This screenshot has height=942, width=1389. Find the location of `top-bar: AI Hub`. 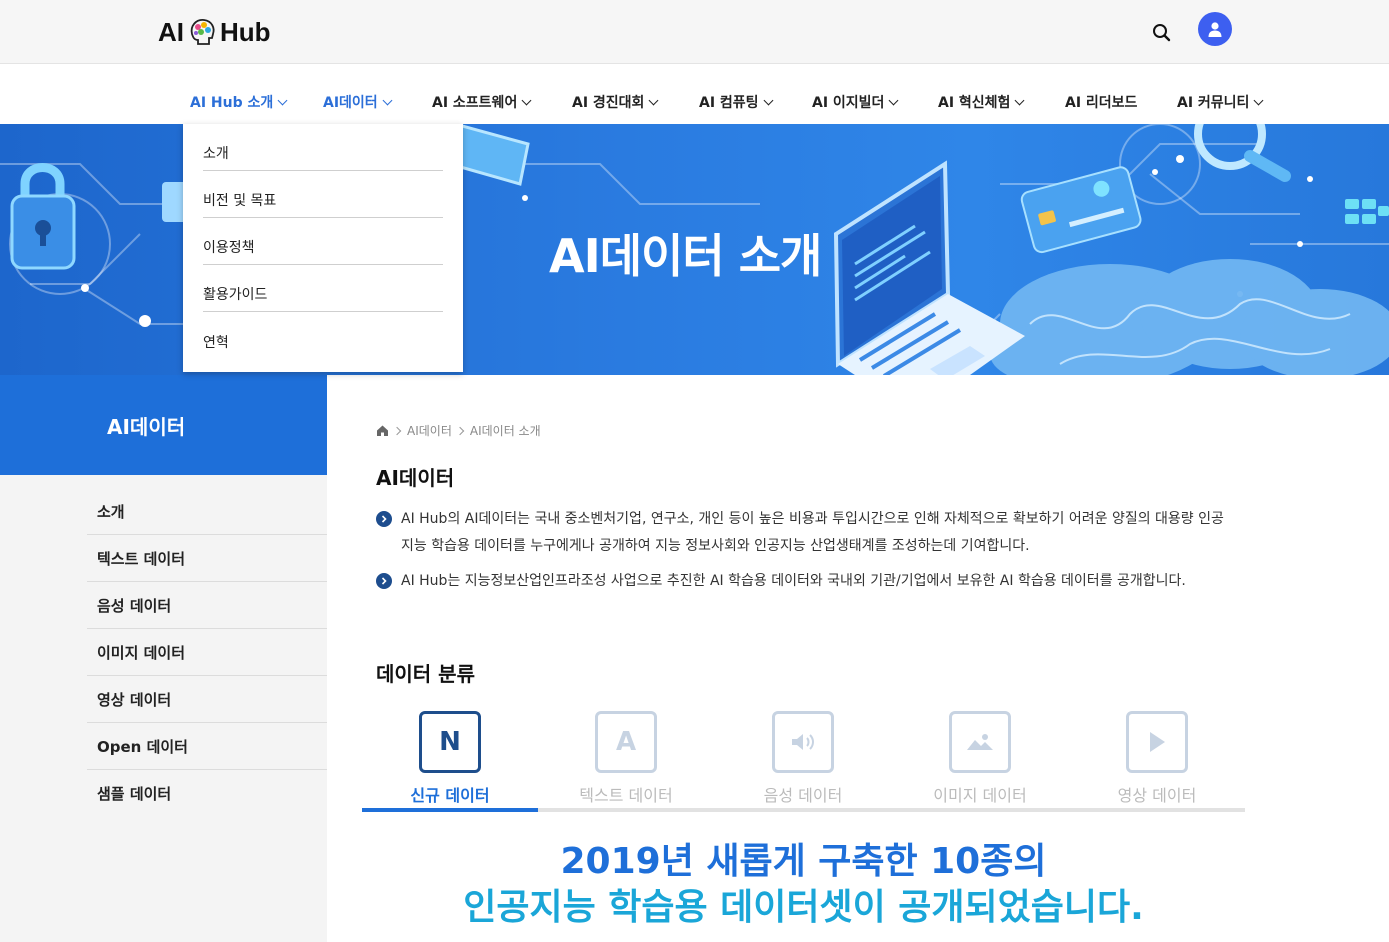

top-bar: AI Hub is located at coordinates (694, 32).